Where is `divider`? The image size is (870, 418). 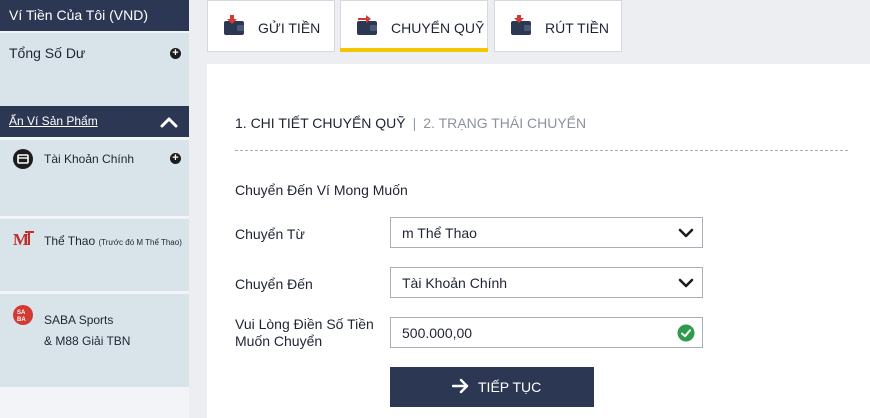 divider is located at coordinates (541, 150).